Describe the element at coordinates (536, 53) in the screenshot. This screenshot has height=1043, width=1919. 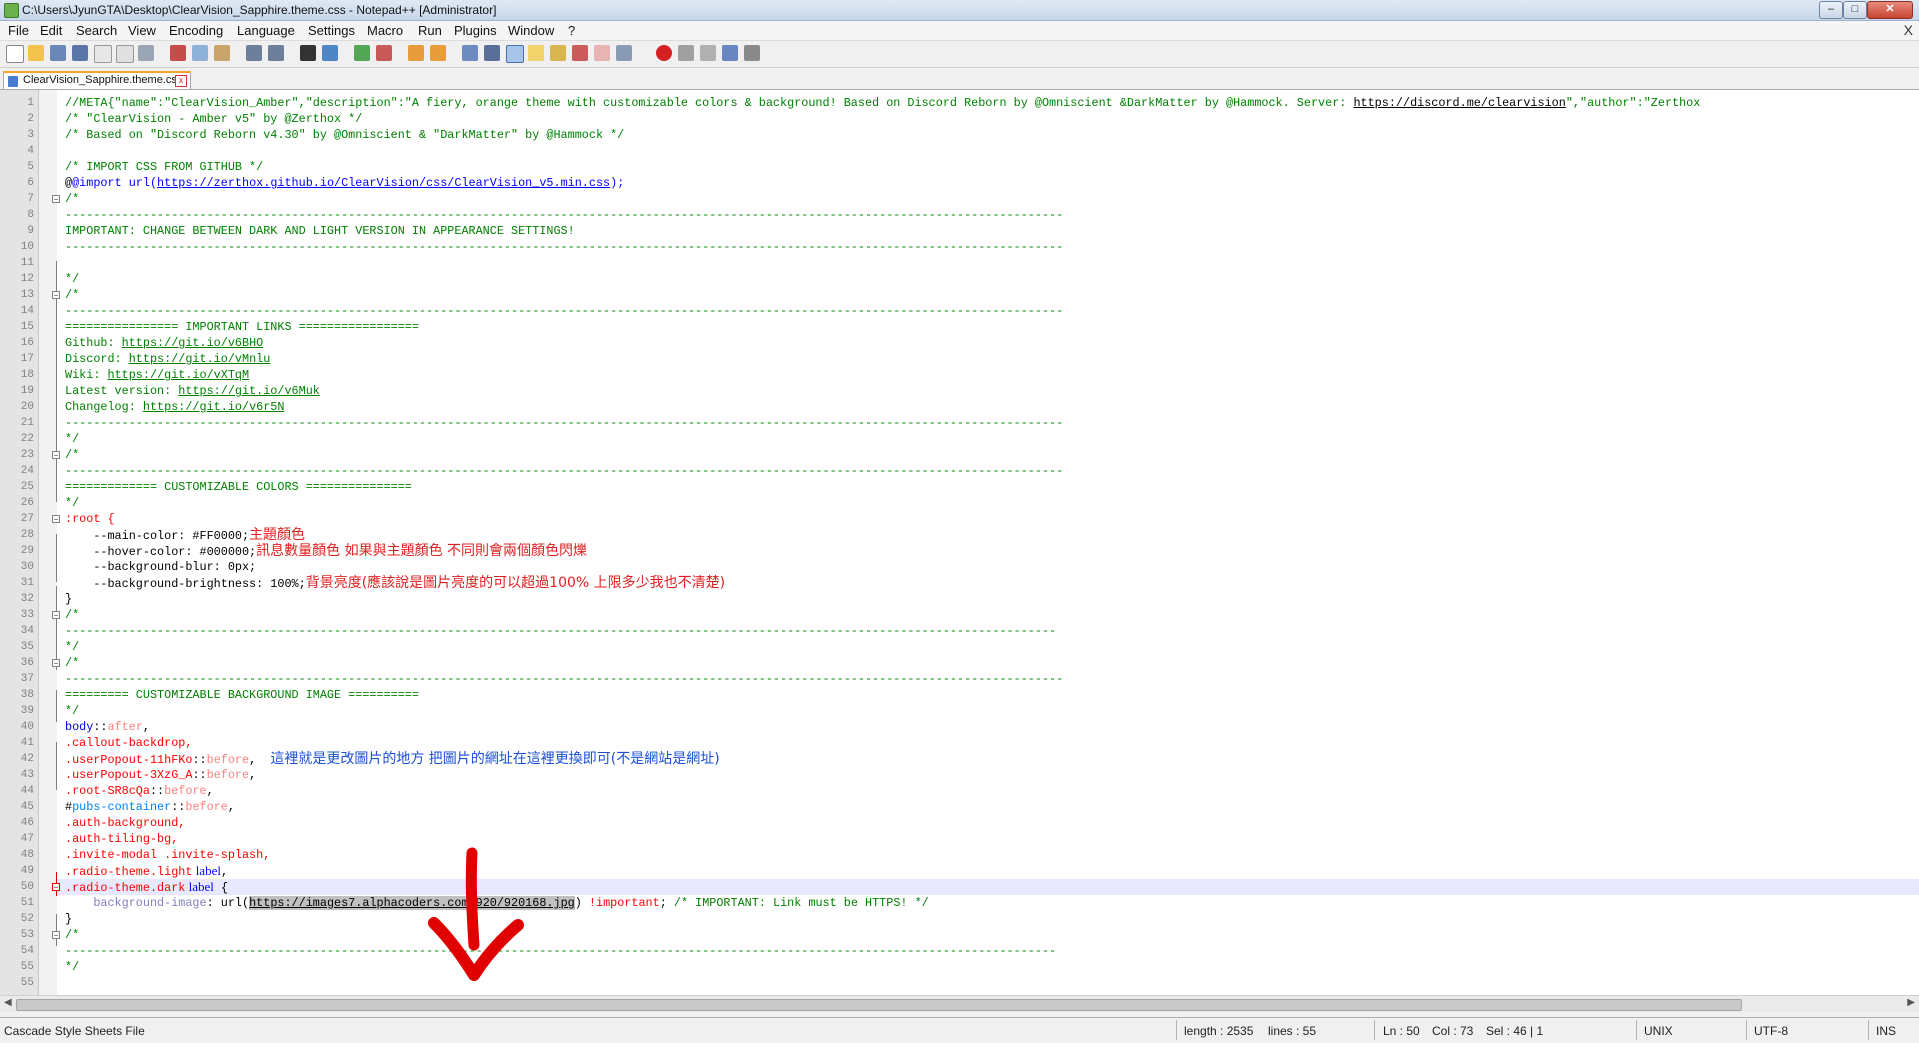
I see `udl-icon` at that location.